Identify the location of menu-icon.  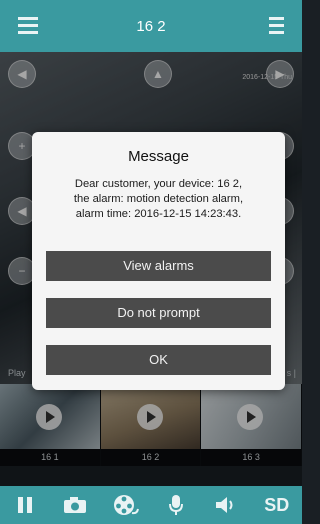
(28, 26).